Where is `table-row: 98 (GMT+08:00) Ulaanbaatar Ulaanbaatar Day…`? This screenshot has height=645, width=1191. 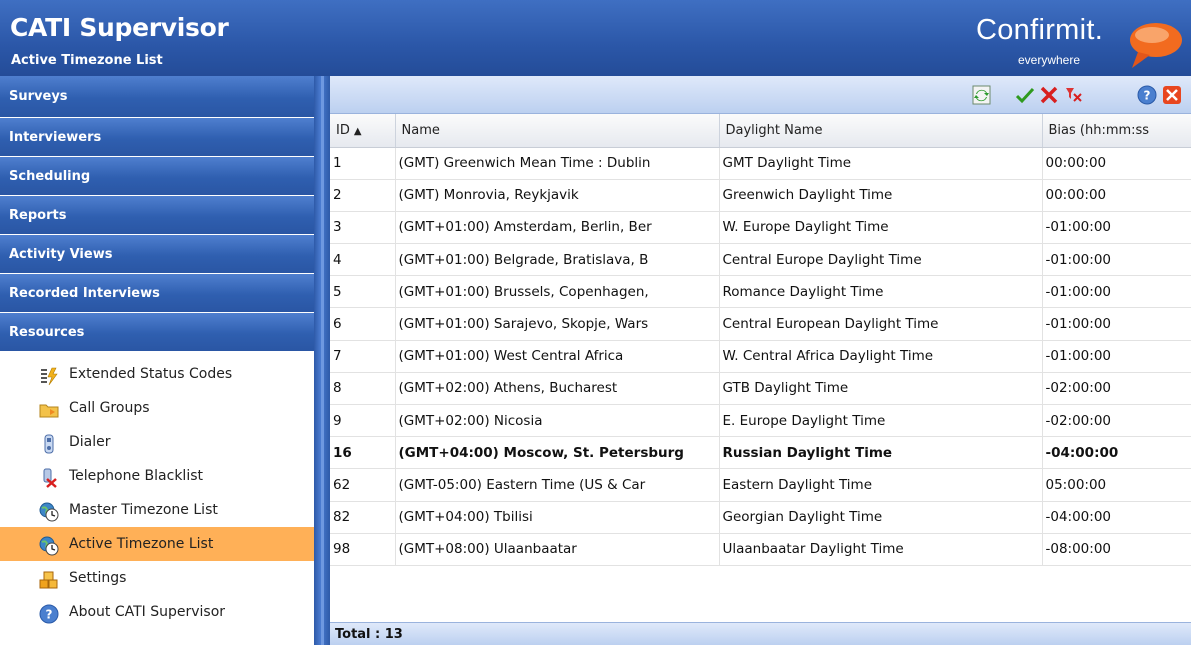
table-row: 98 (GMT+08:00) Ulaanbaatar Ulaanbaatar Day… is located at coordinates (760, 549).